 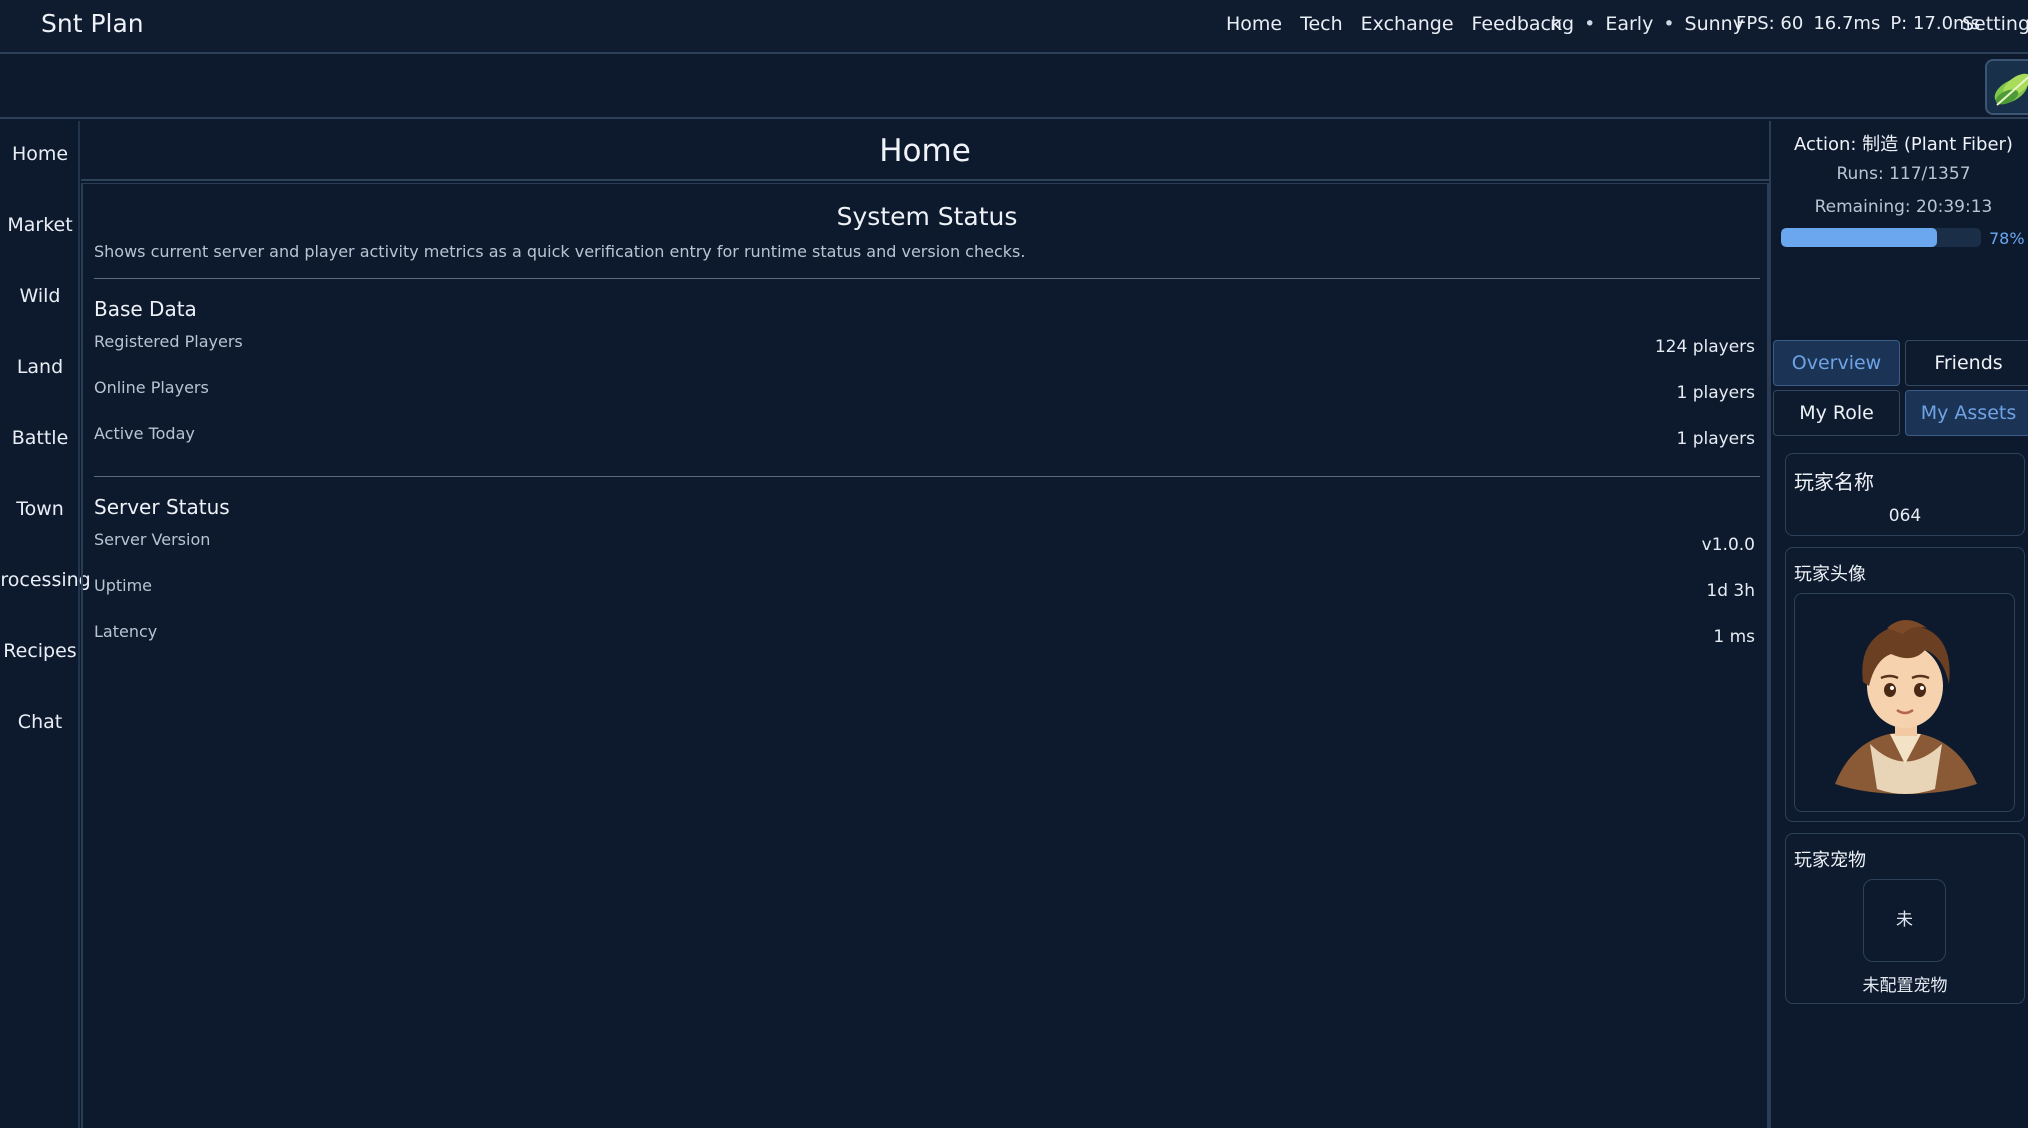 What do you see at coordinates (1903, 174) in the screenshot?
I see `action-runs: Runs: 117/1357` at bounding box center [1903, 174].